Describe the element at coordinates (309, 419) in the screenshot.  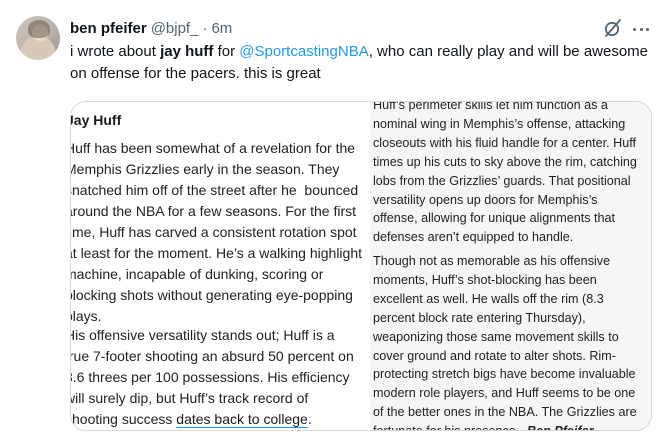
I see `article-line-text: .` at that location.